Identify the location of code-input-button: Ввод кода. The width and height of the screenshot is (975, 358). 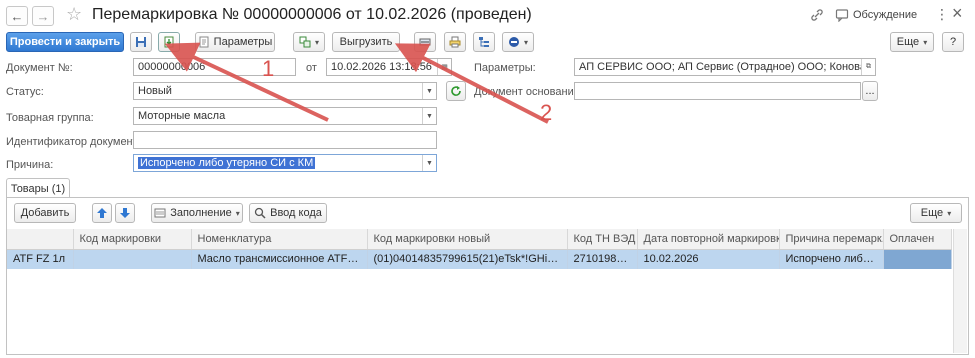
(288, 213).